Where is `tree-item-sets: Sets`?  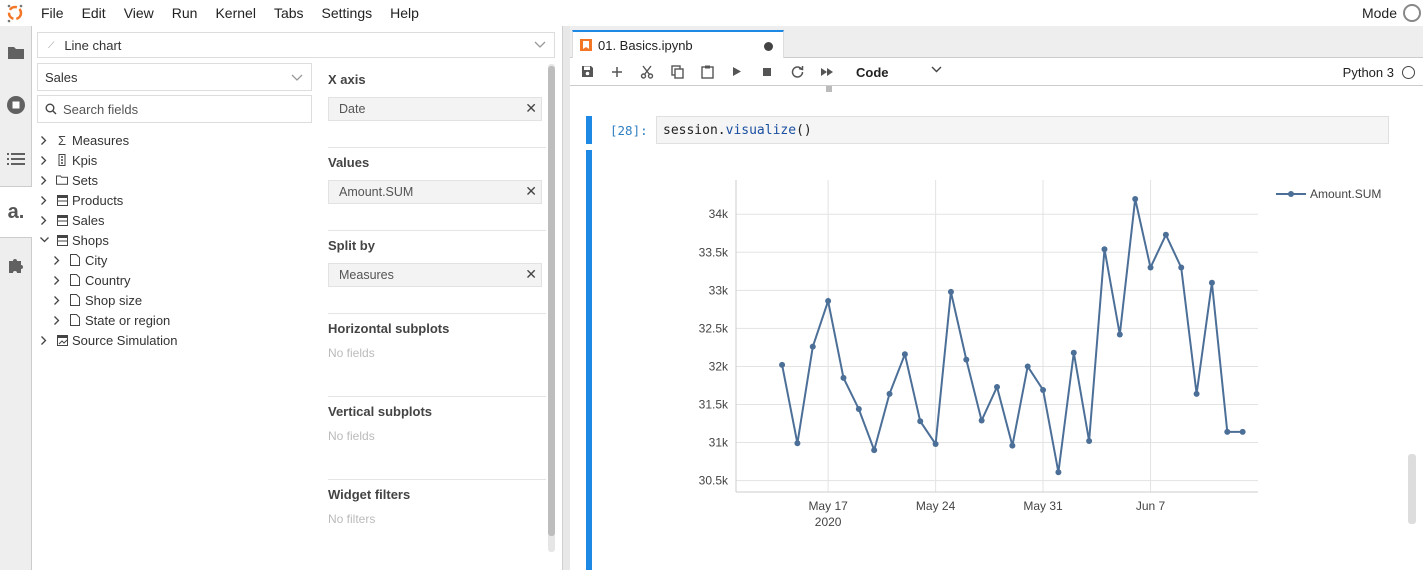
tree-item-sets: Sets is located at coordinates (177, 180).